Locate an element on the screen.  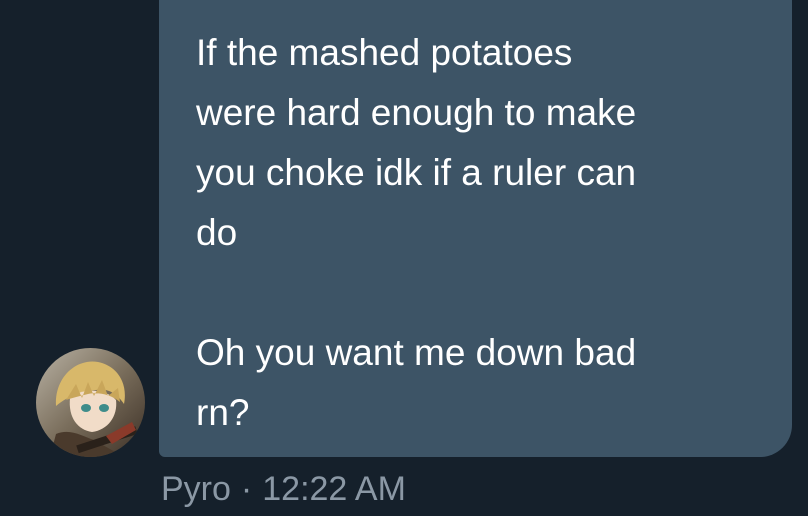
message-meta: Pyro · 12:22 AM is located at coordinates (283, 489).